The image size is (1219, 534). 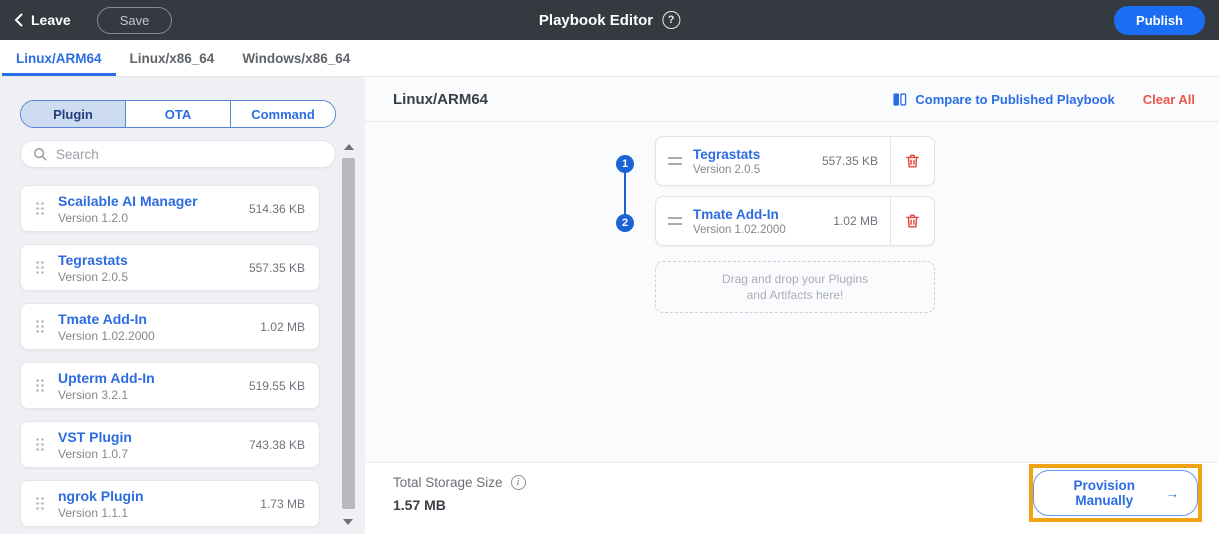 What do you see at coordinates (170, 326) in the screenshot?
I see `list-item: Tmate Add-In Version 1.02.2000 1.02 MB` at bounding box center [170, 326].